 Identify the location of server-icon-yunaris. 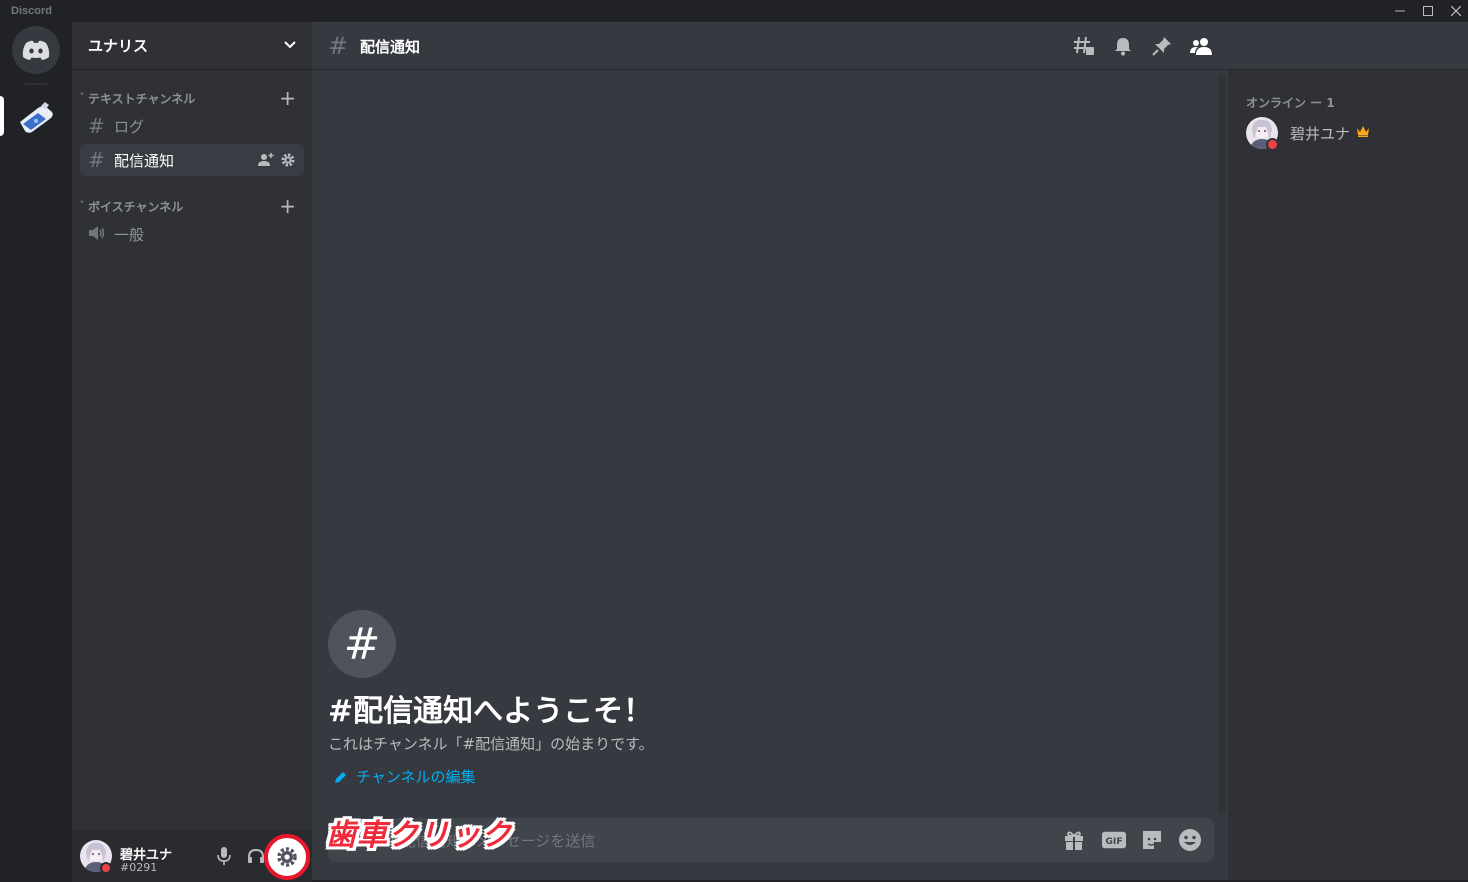
(36, 118).